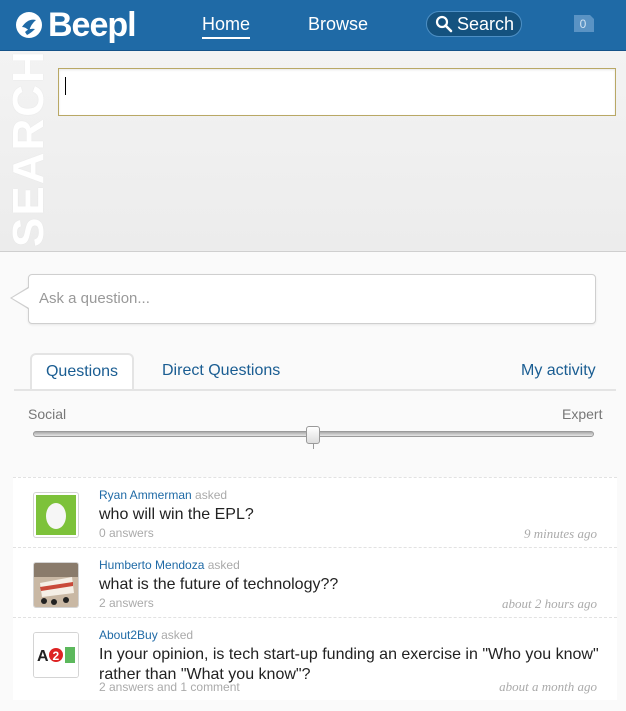  Describe the element at coordinates (582, 414) in the screenshot. I see `slider-right-label: Expert` at that location.